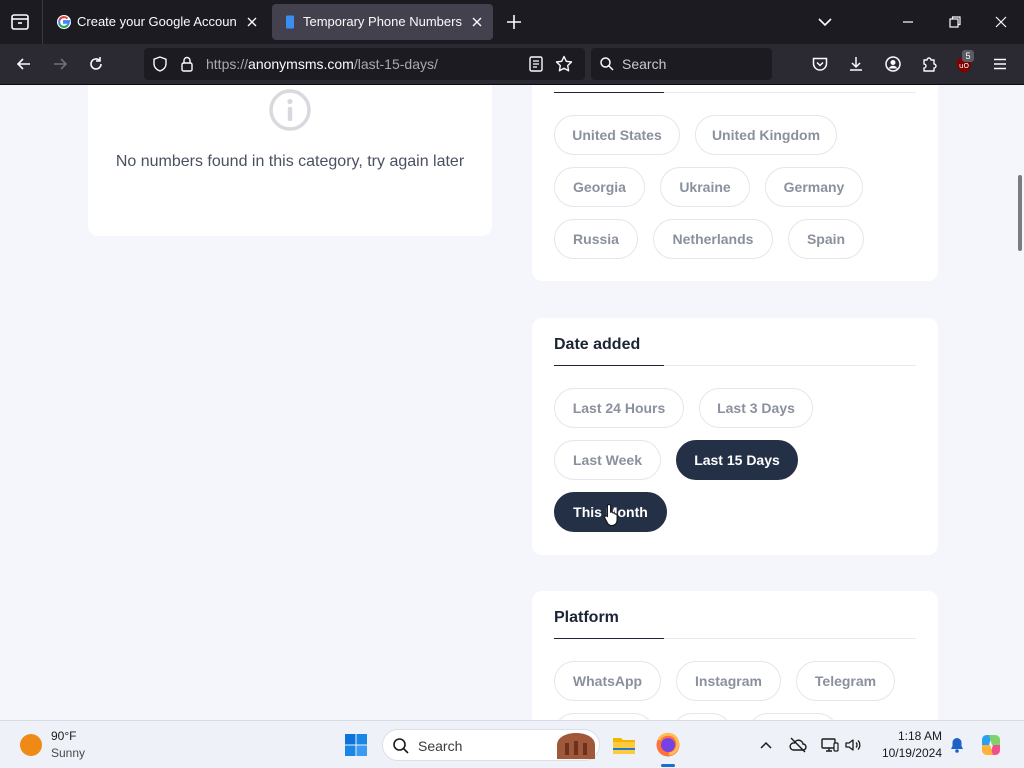 The width and height of the screenshot is (1024, 768). Describe the element at coordinates (1001, 22) in the screenshot. I see `close-window-icon` at that location.